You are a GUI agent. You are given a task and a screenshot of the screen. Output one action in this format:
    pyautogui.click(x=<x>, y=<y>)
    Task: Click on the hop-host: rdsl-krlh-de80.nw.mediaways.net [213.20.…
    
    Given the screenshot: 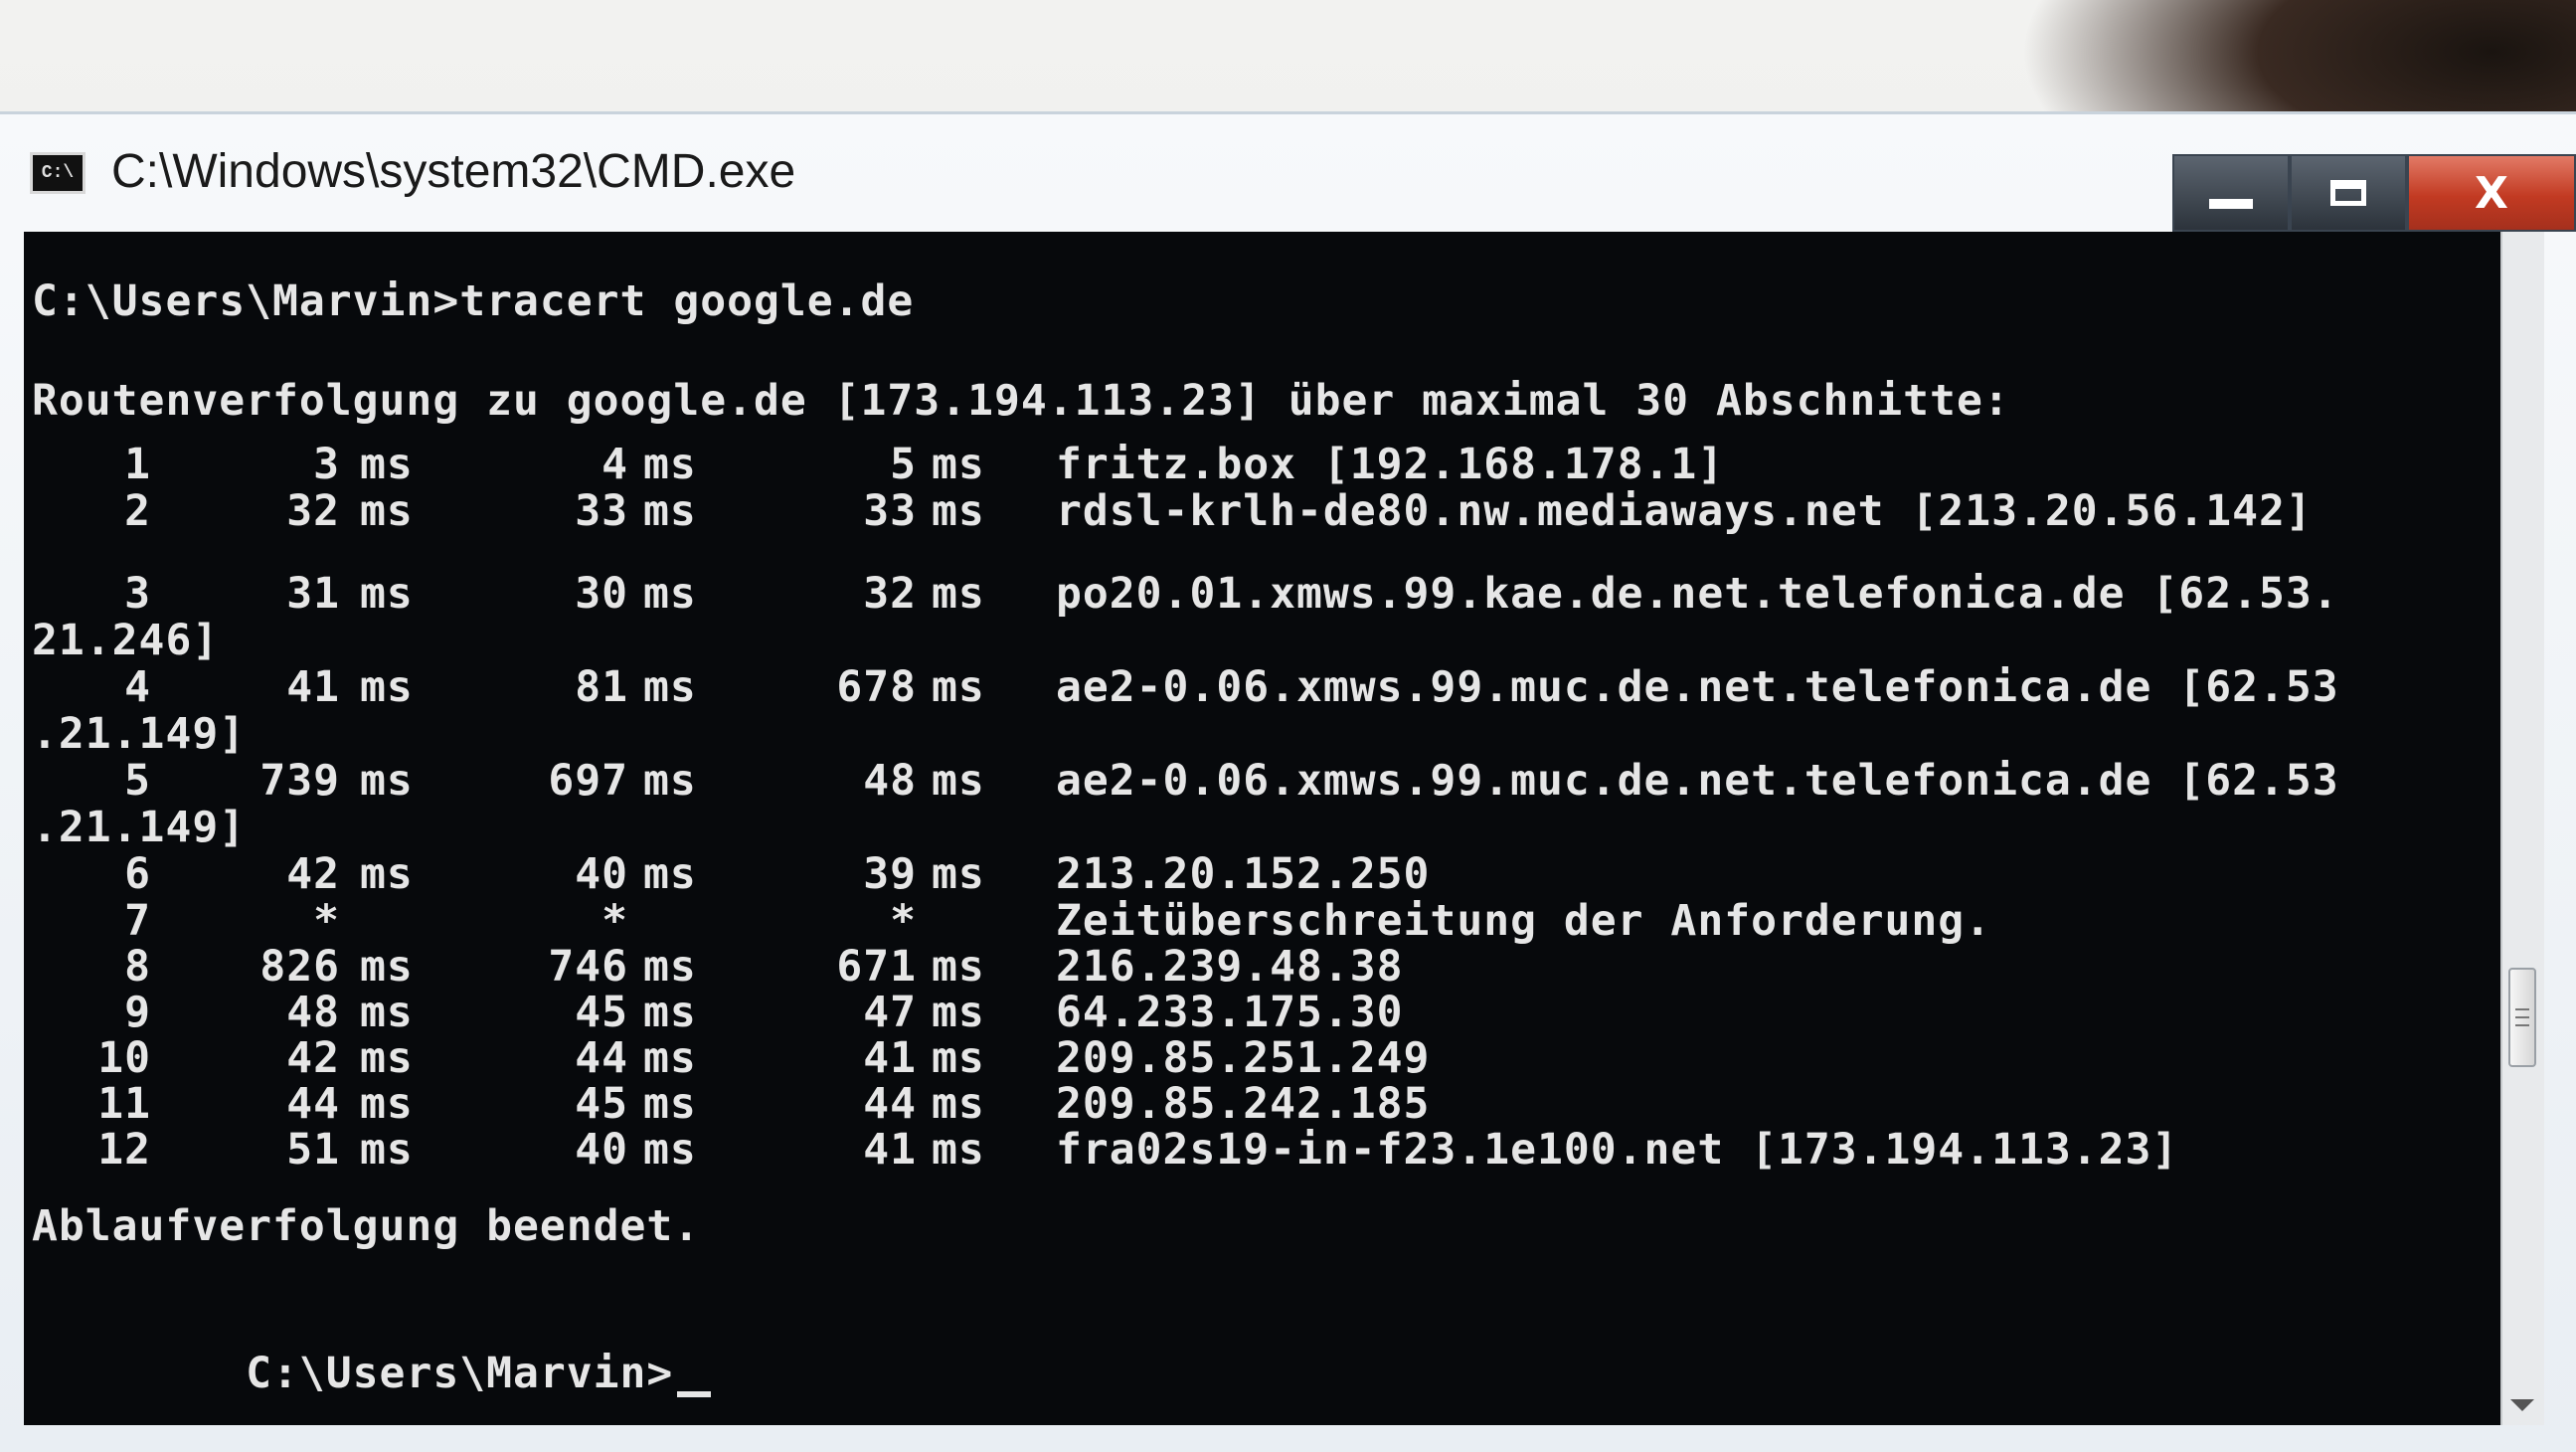 What is the action you would take?
    pyautogui.click(x=1684, y=511)
    